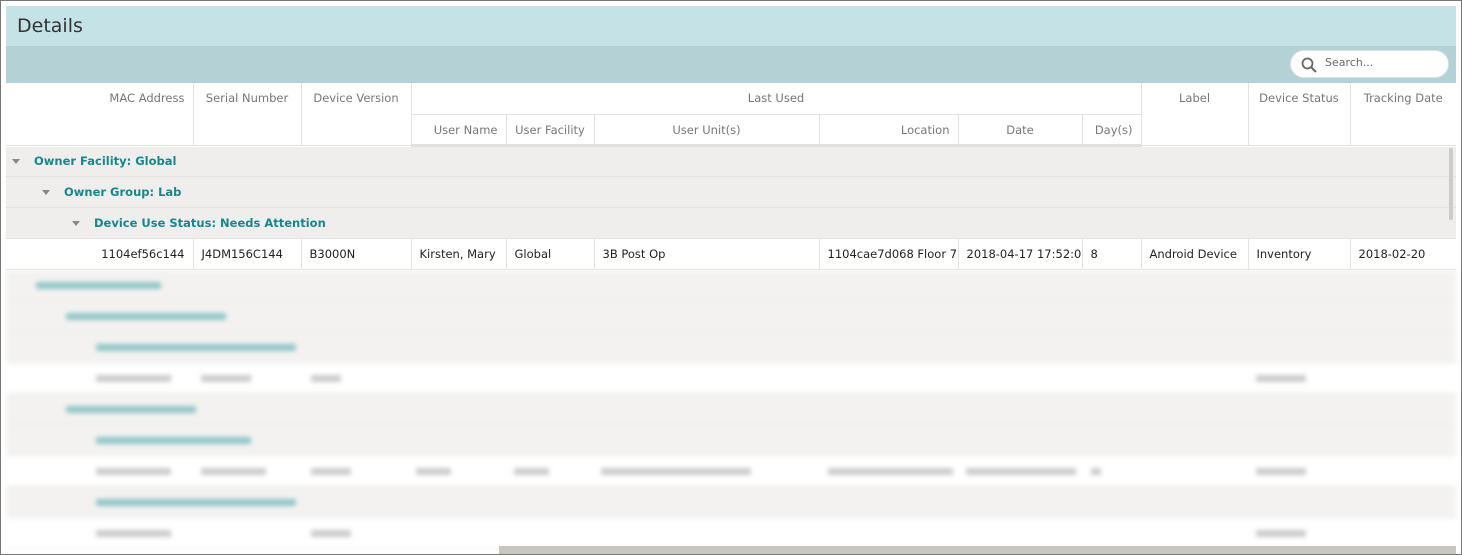 Image resolution: width=1462 pixels, height=555 pixels. Describe the element at coordinates (1195, 254) in the screenshot. I see `cell-label: Android Device` at that location.